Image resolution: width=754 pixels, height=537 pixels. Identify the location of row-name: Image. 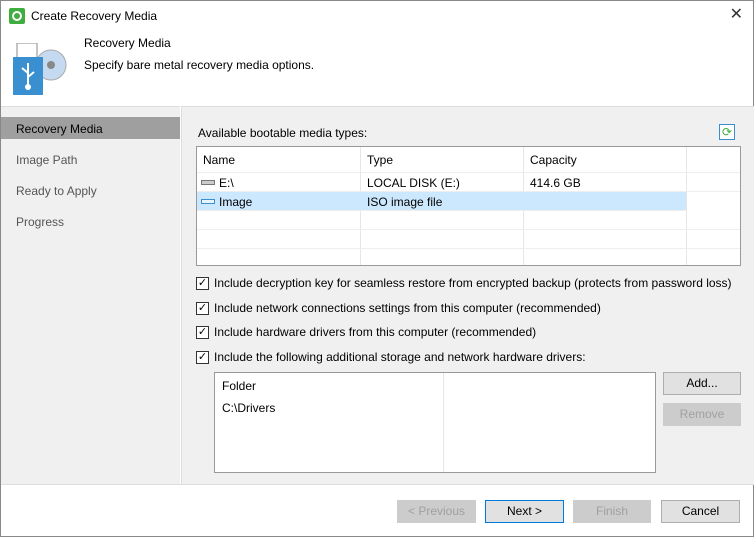
(236, 202).